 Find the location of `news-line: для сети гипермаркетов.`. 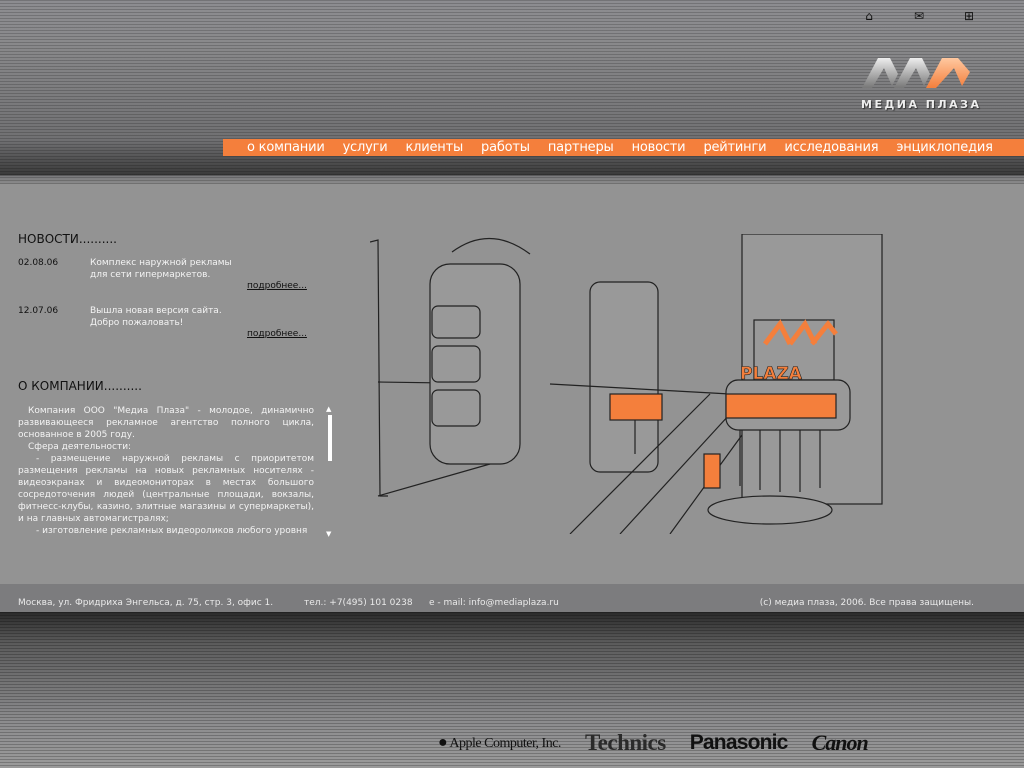

news-line: для сети гипермаркетов. is located at coordinates (150, 275).